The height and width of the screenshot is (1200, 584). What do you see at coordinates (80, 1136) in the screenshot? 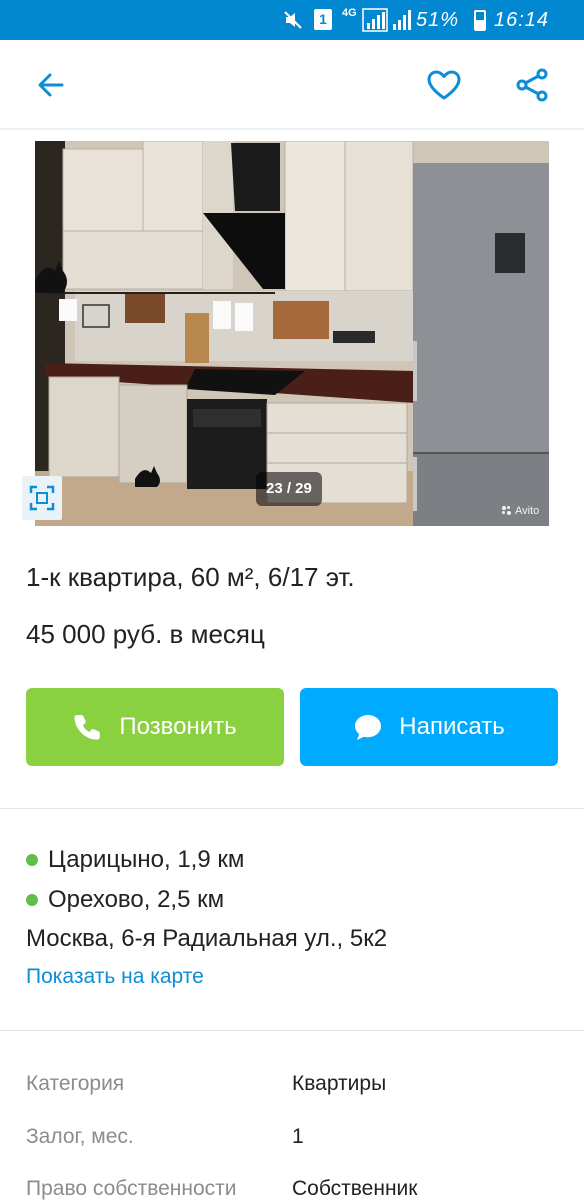
I see `param-label: Залог, мес.` at bounding box center [80, 1136].